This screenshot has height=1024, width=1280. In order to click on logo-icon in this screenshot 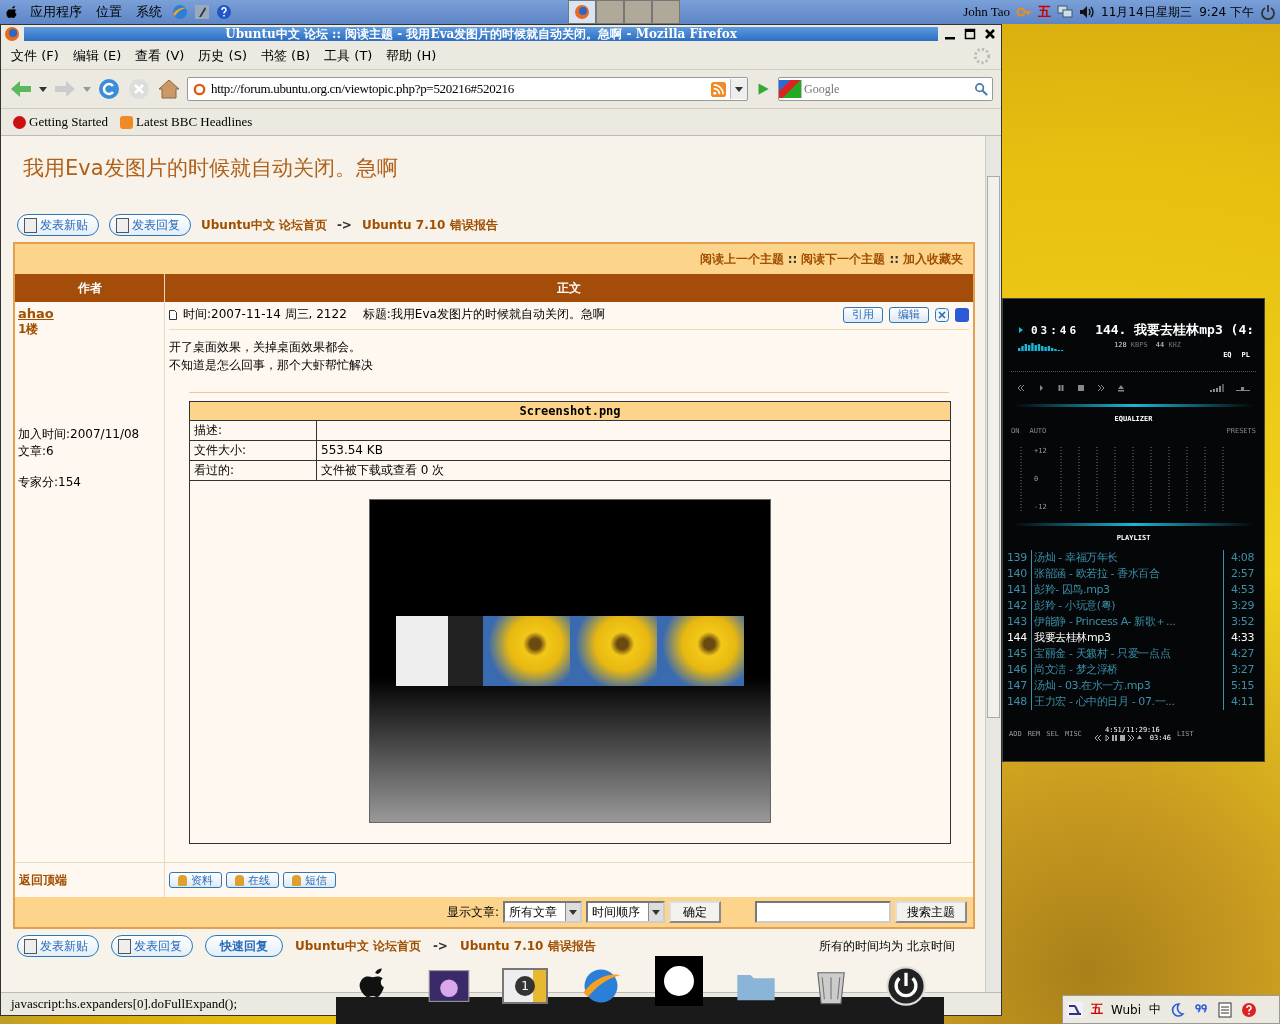, I will do `click(1075, 1009)`.